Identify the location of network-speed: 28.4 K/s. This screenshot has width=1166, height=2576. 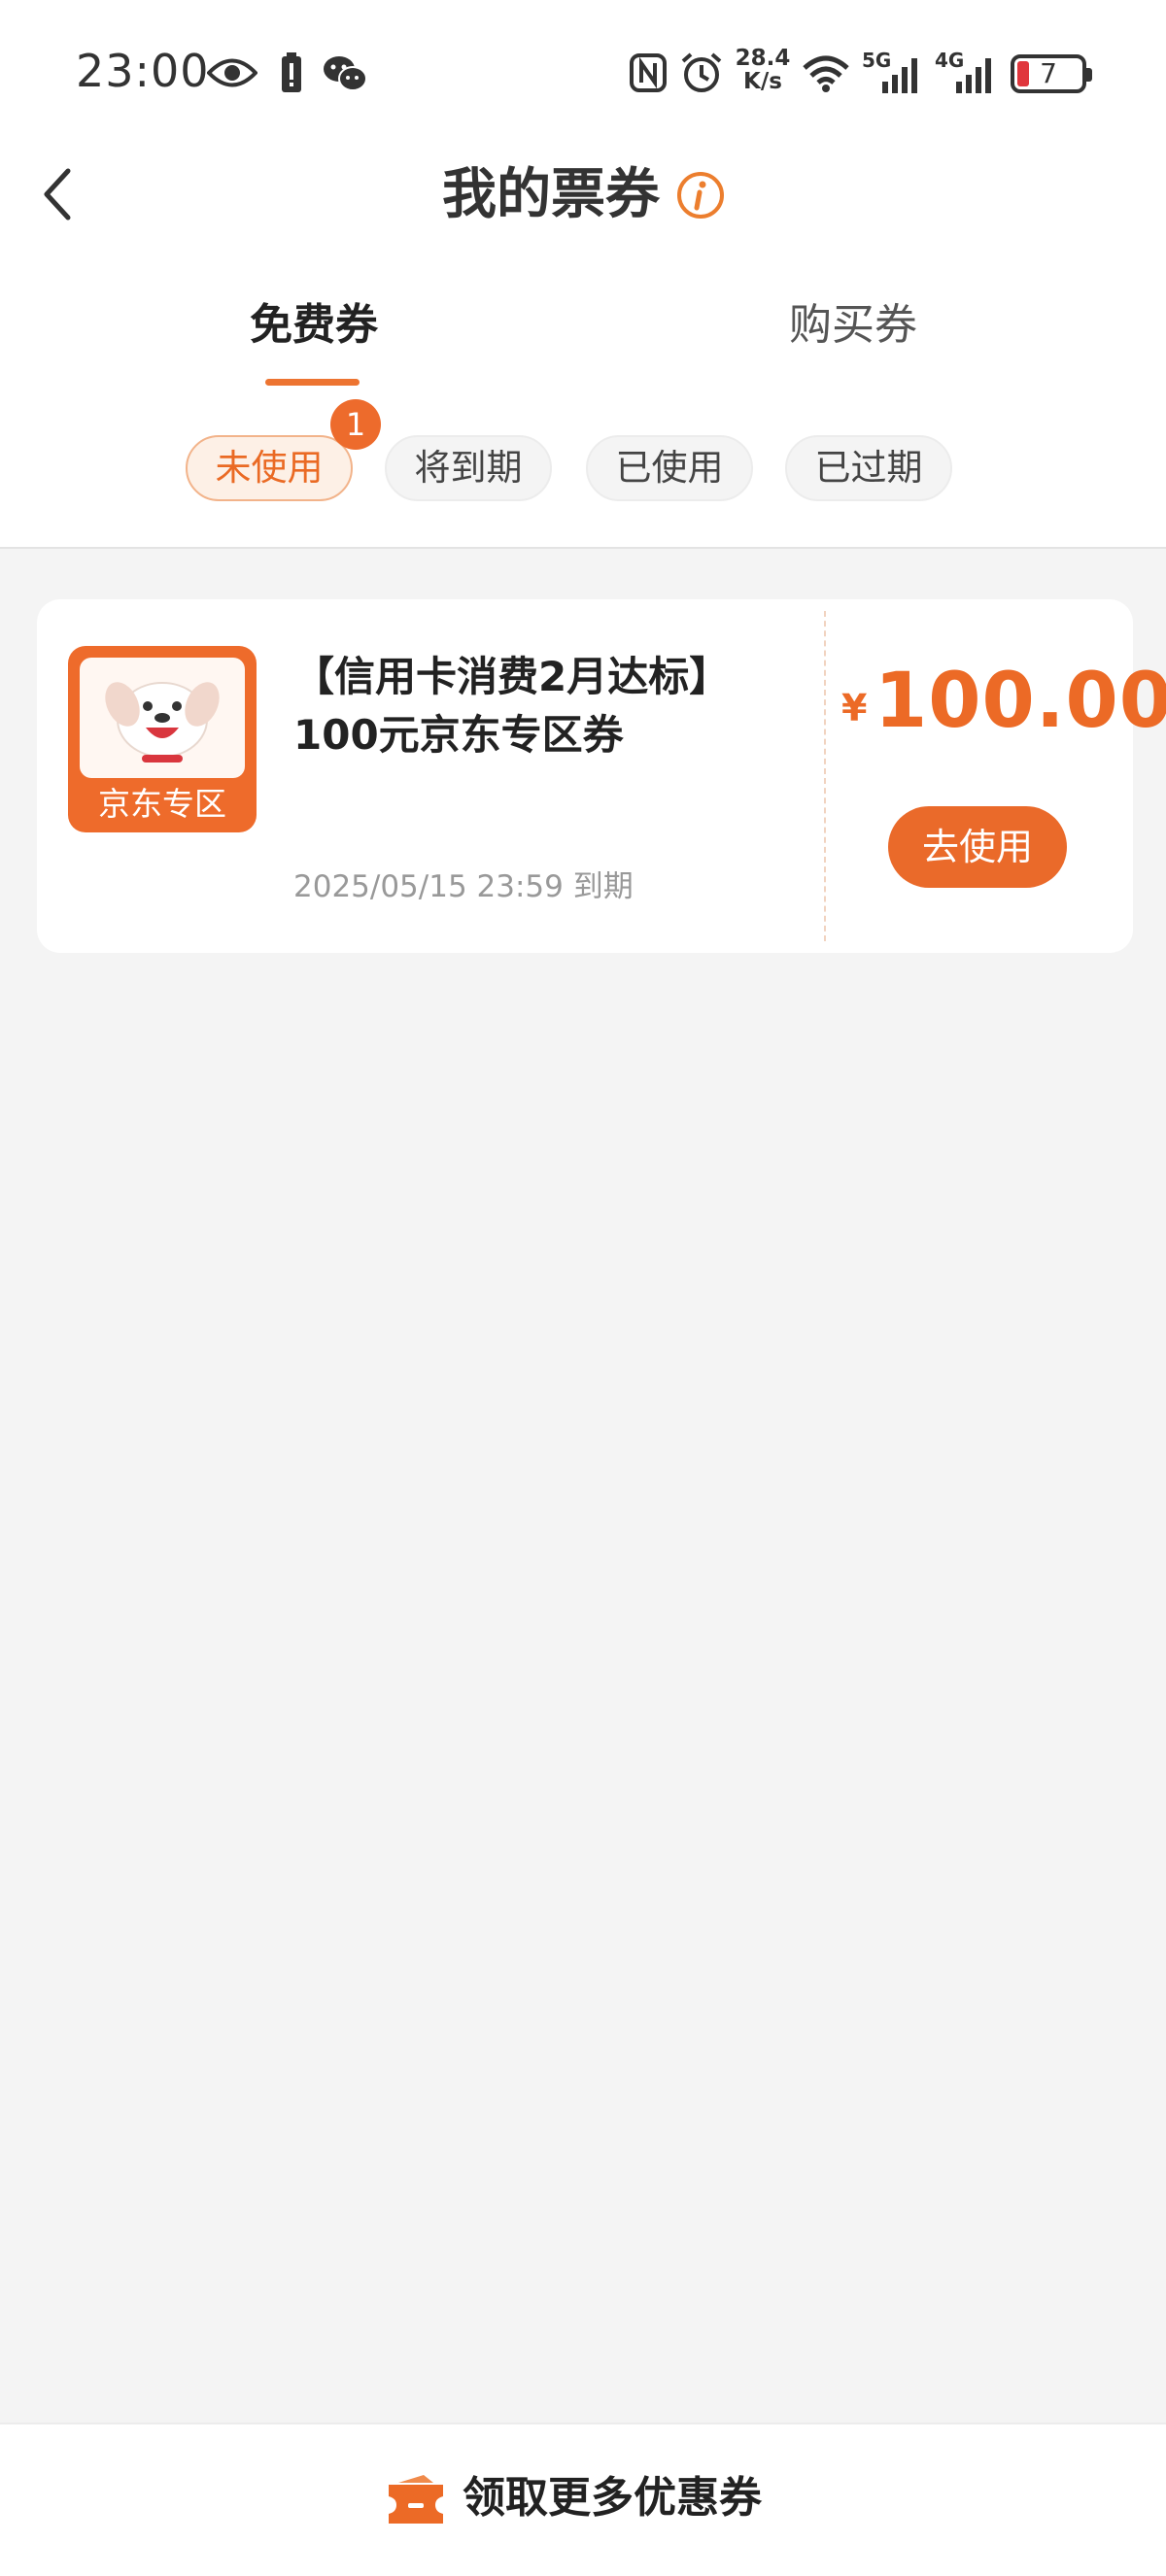
(763, 70).